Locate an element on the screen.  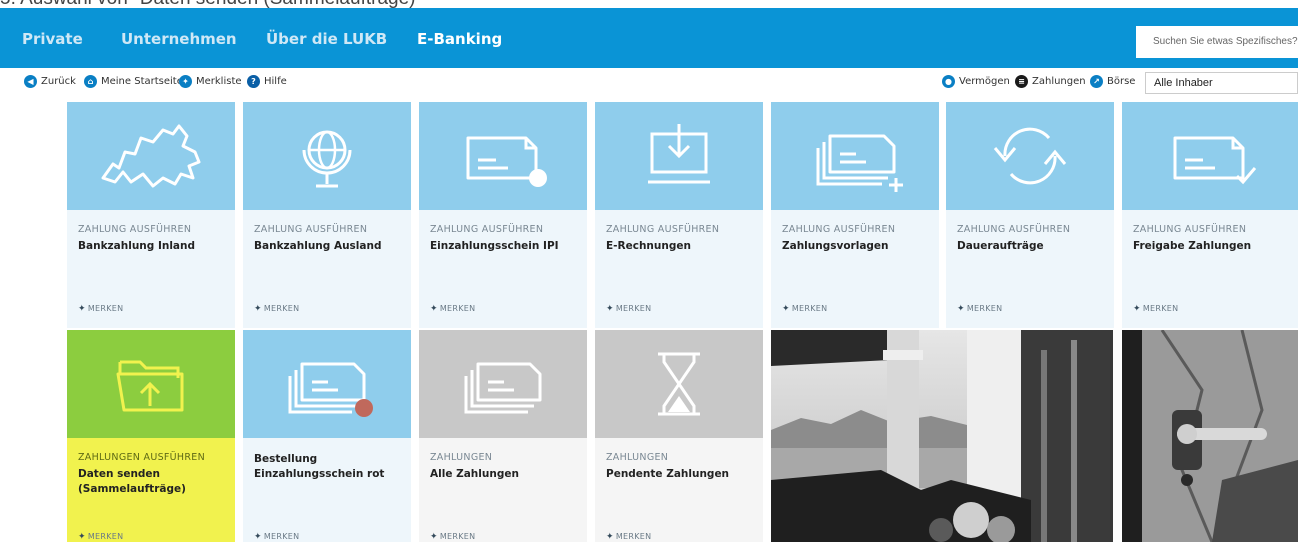
home-link: ⌂ Meine Startseite is located at coordinates (133, 81).